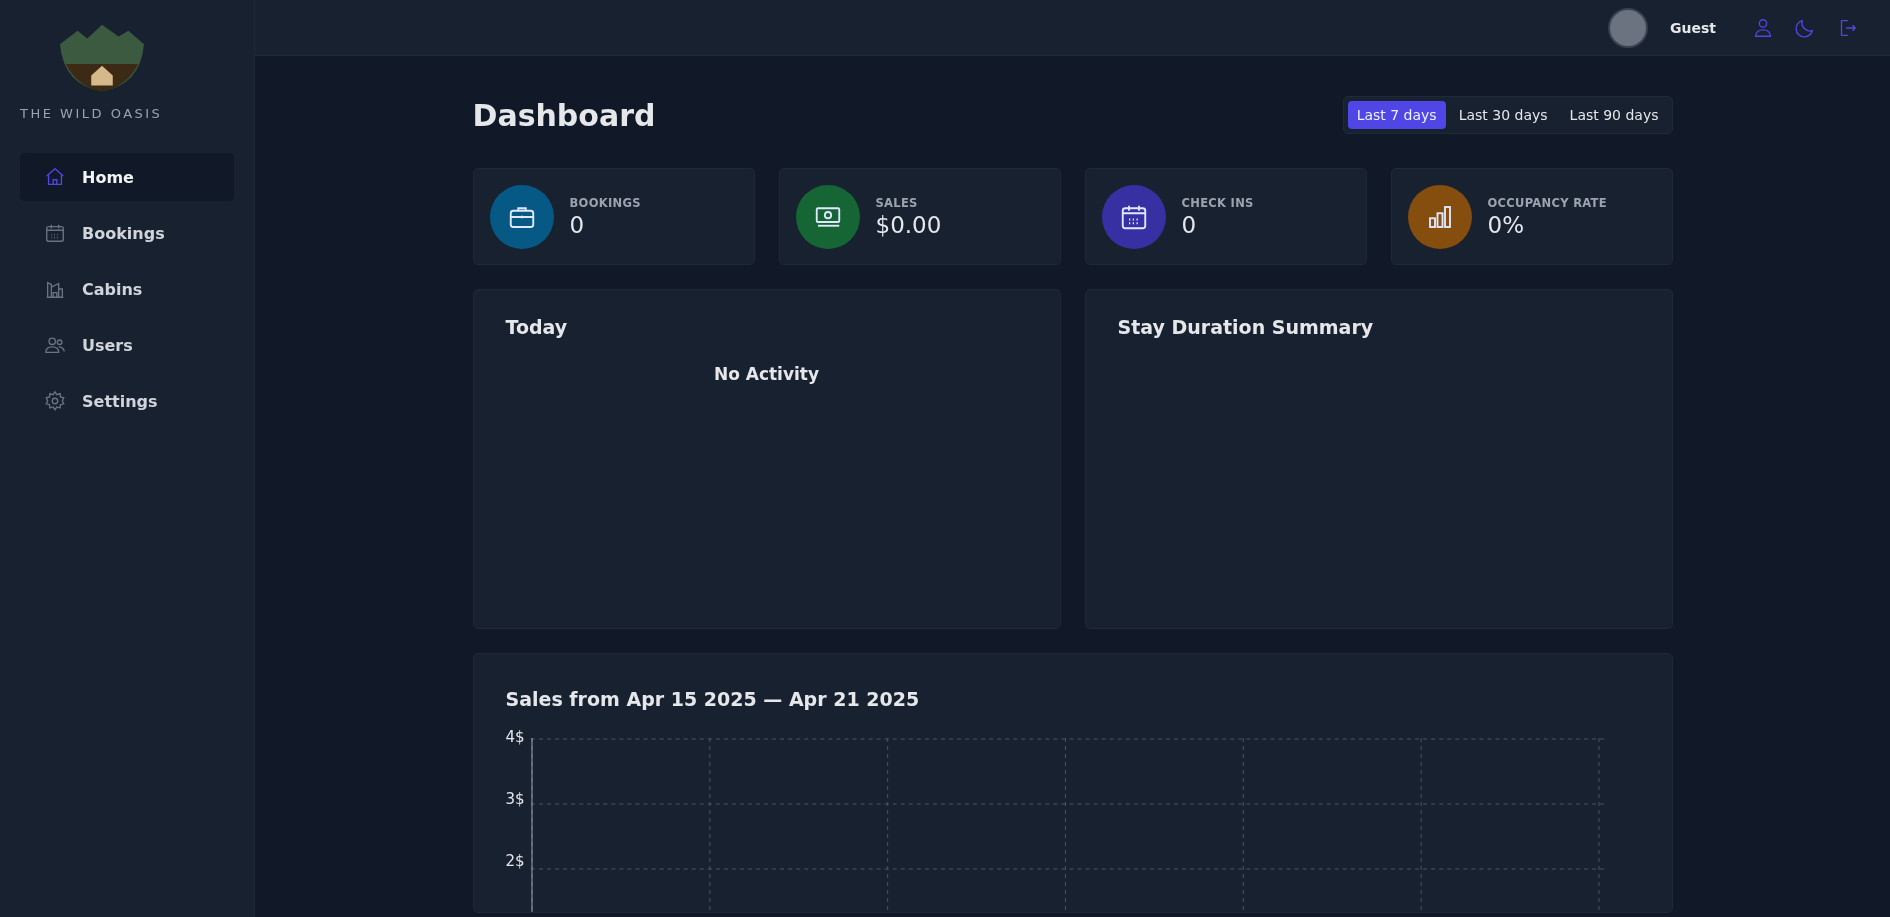  Describe the element at coordinates (766, 374) in the screenshot. I see `empty-message: No Activity` at that location.